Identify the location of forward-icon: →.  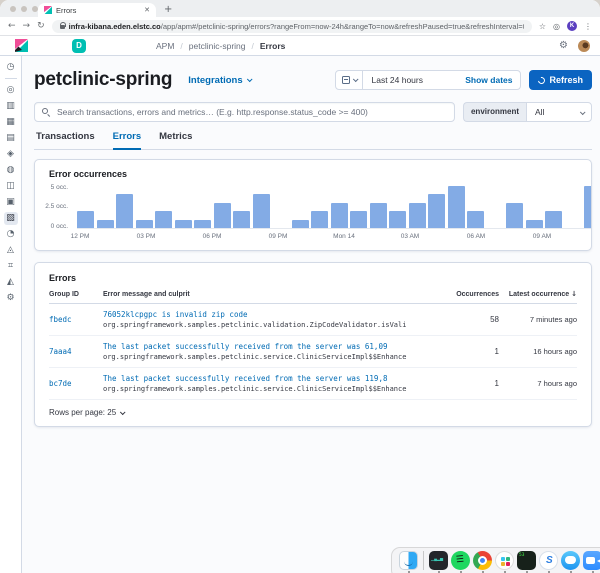
(27, 26).